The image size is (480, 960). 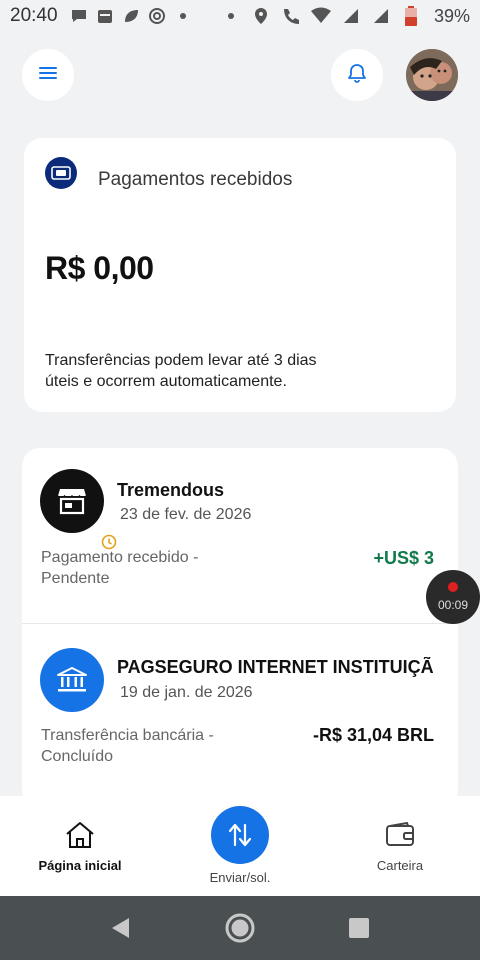 I want to click on wallet-icon, so click(x=400, y=835).